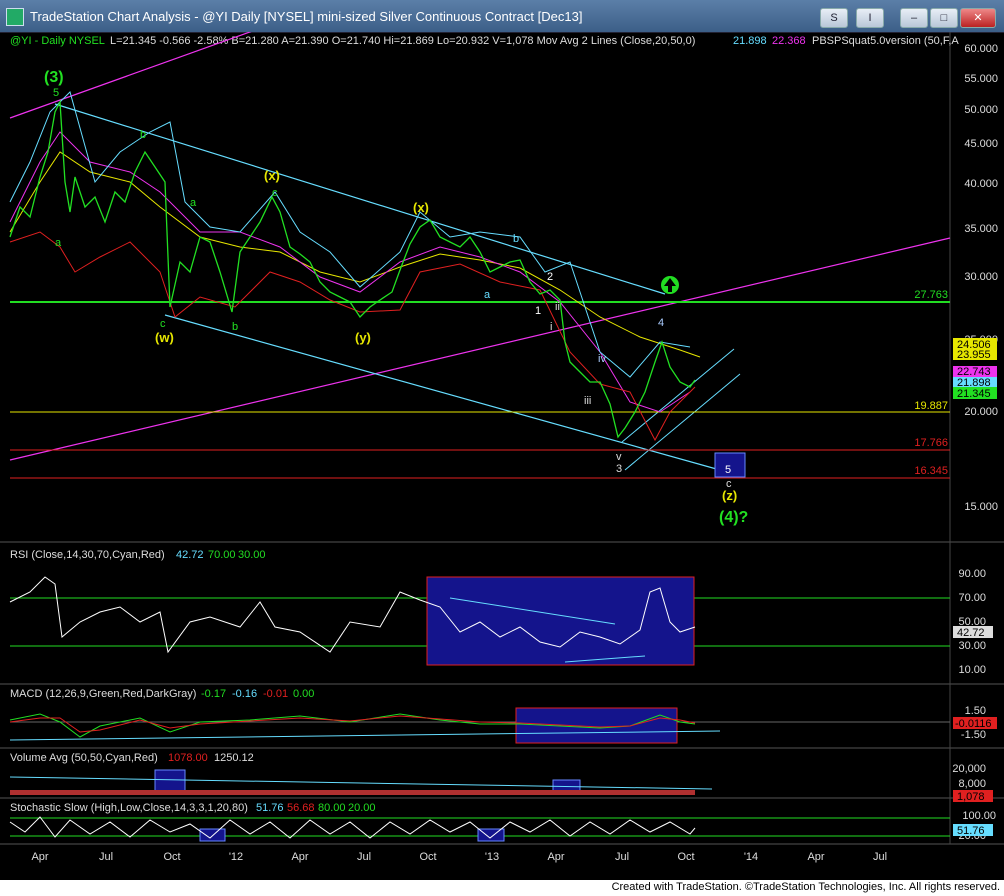  I want to click on wave-label: (3), so click(54, 77).